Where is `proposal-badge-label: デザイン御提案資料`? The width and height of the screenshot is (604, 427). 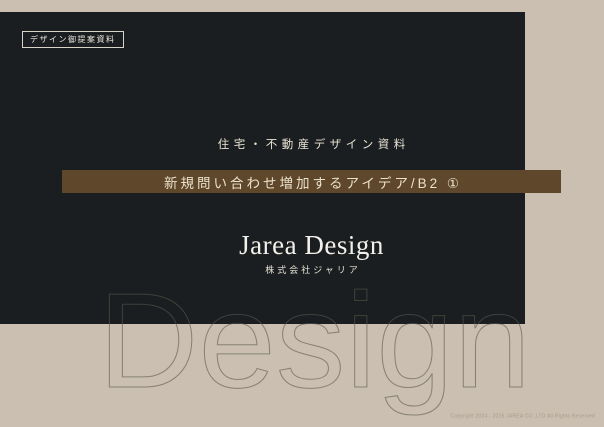 proposal-badge-label: デザイン御提案資料 is located at coordinates (73, 39).